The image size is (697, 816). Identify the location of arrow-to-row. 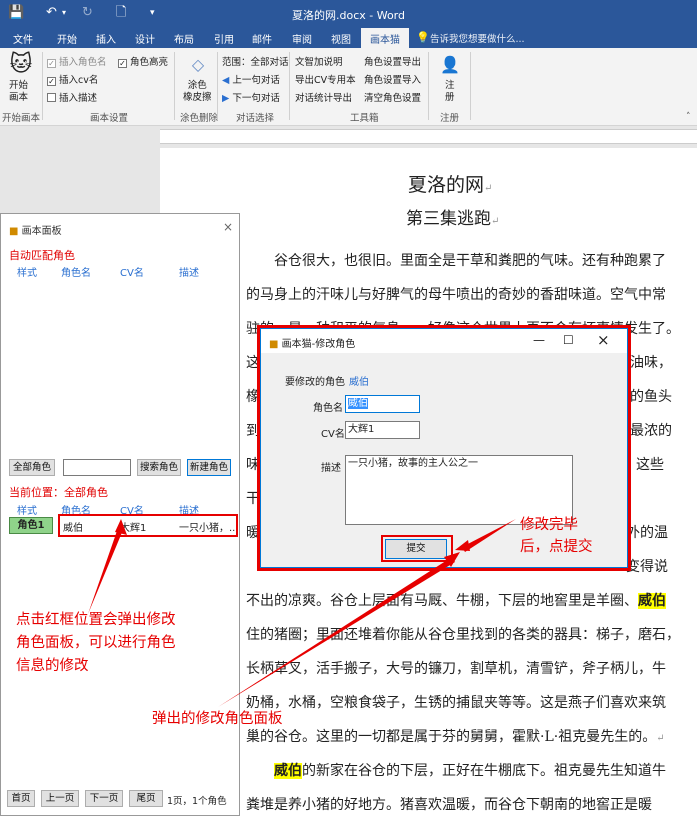
(105, 571).